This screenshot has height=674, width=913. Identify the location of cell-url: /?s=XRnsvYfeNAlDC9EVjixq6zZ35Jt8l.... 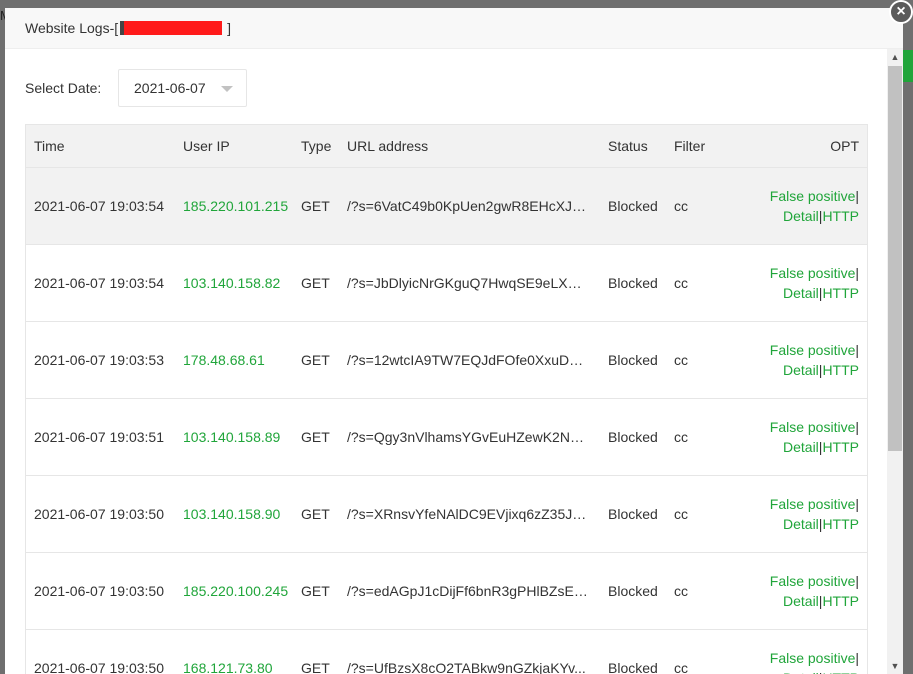
(469, 514).